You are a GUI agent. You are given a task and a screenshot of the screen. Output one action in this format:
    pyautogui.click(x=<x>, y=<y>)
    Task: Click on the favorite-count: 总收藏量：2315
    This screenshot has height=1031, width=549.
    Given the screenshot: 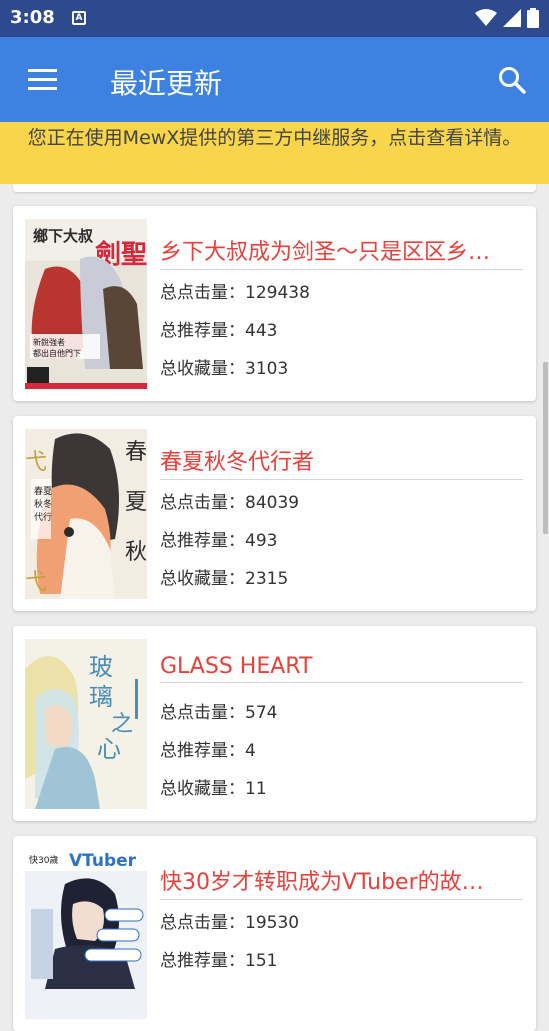 What is the action you would take?
    pyautogui.click(x=224, y=576)
    